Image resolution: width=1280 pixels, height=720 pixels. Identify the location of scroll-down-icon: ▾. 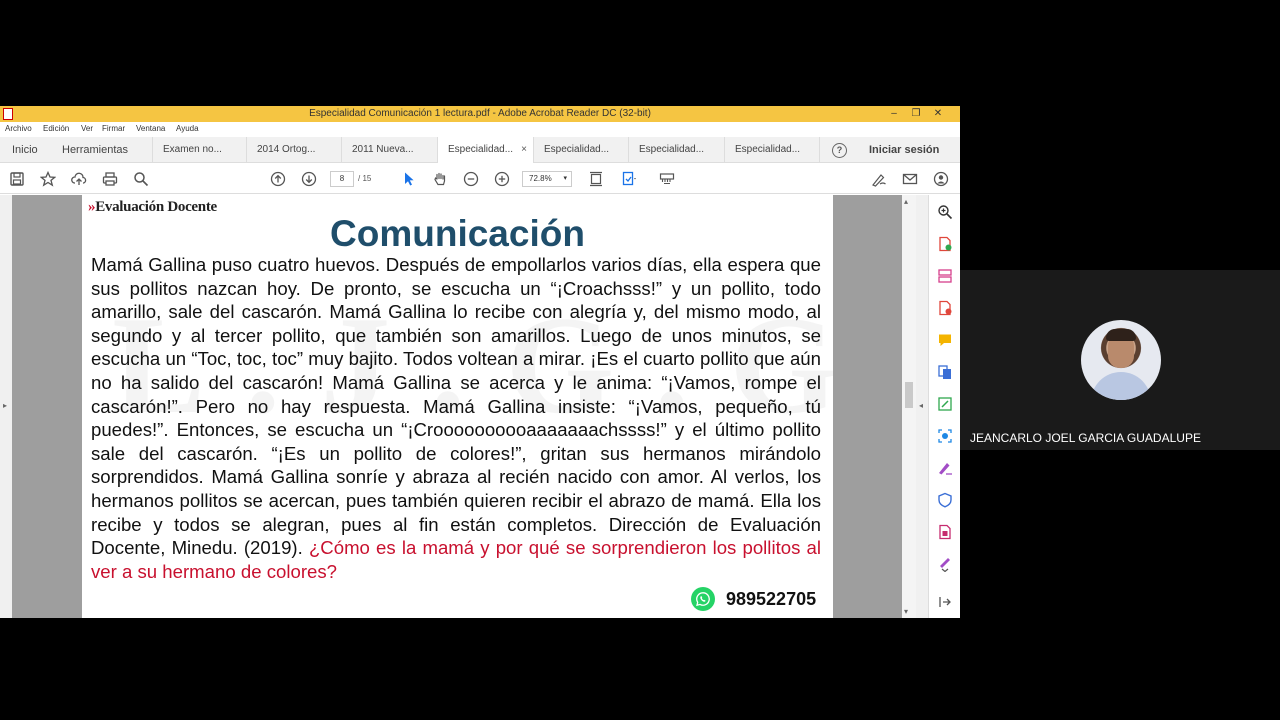
(906, 611).